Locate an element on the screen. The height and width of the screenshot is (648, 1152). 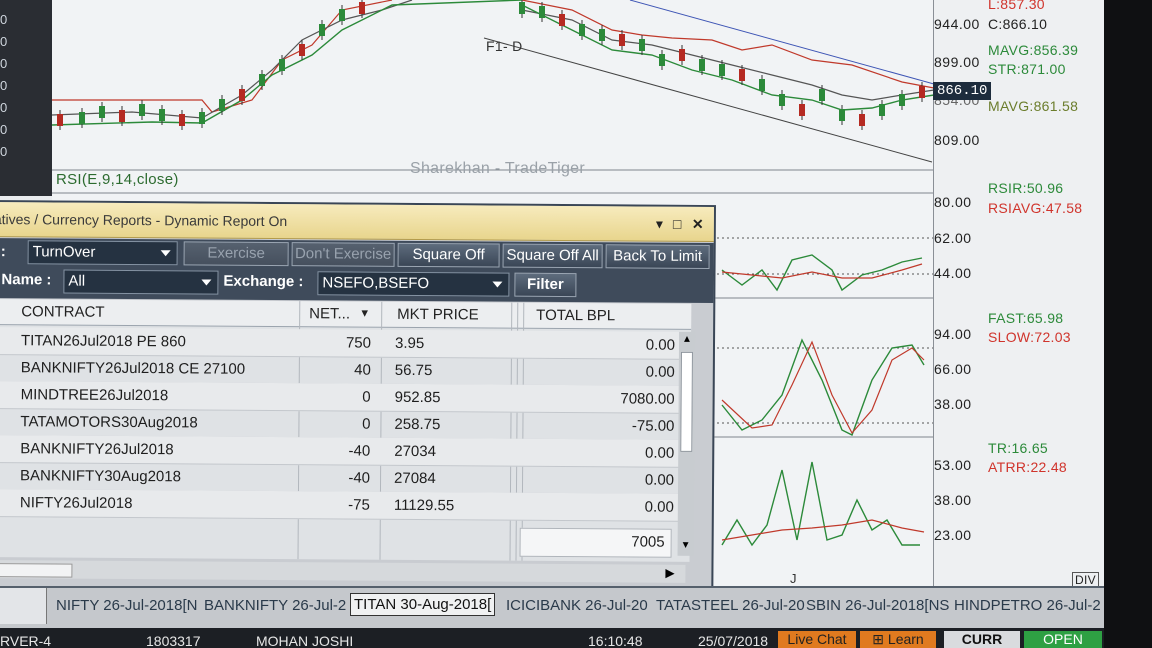
ticker-tab: NIFTY 26-Jul-2018[N is located at coordinates (126, 605).